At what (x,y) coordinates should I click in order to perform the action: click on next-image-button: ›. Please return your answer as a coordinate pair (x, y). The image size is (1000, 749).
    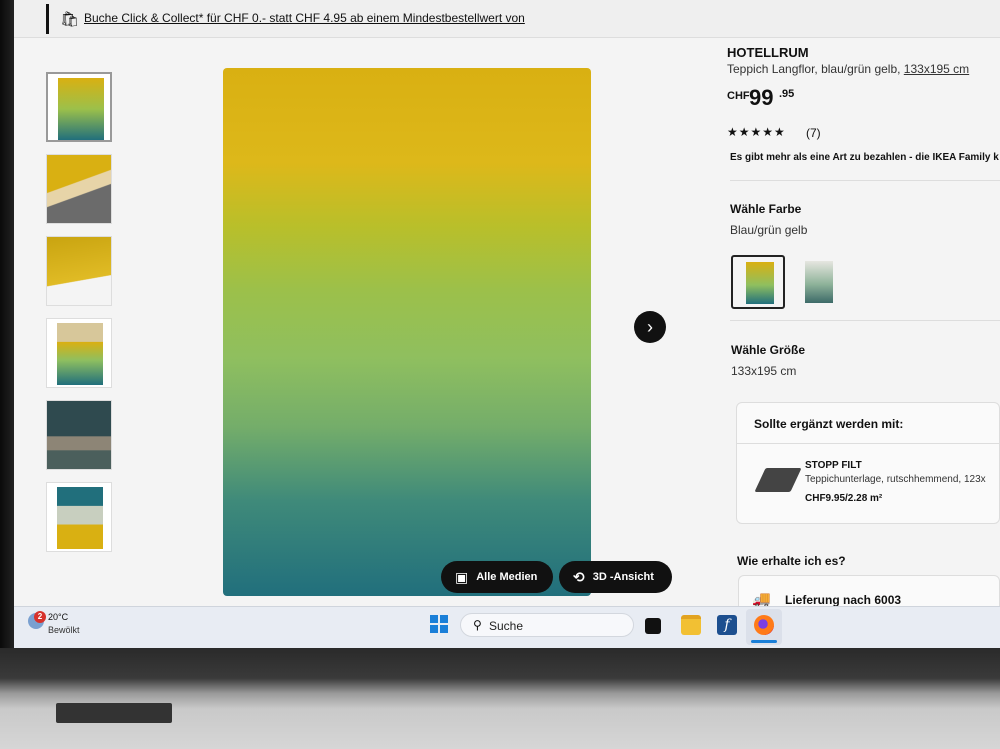
    Looking at the image, I should click on (650, 327).